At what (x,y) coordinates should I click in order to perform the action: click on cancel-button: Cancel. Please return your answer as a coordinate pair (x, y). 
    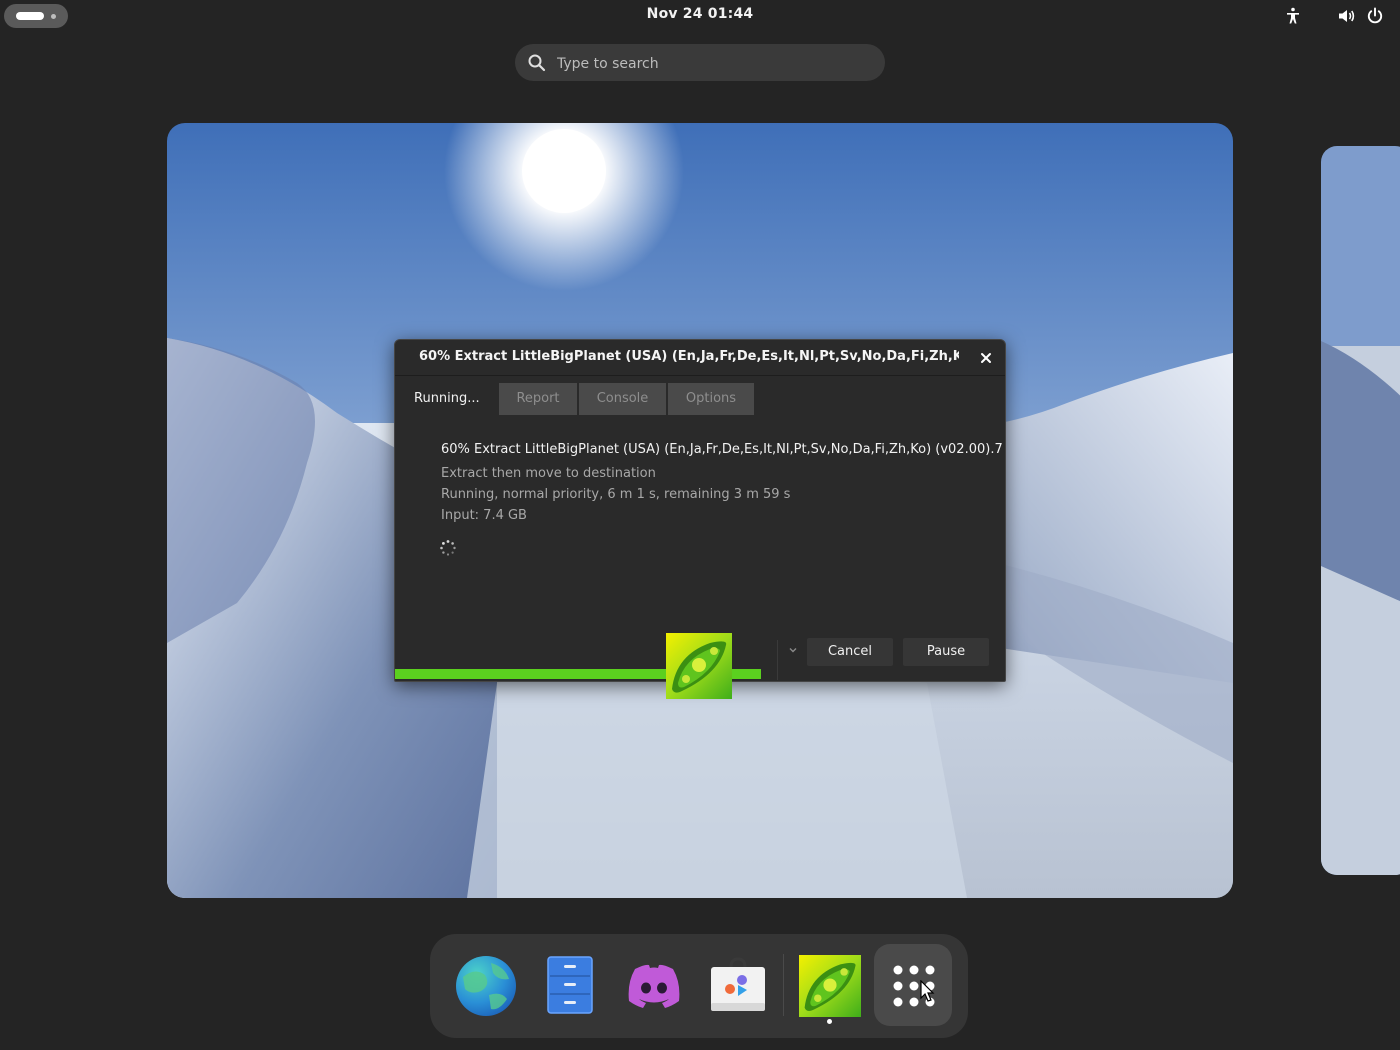
    Looking at the image, I should click on (850, 652).